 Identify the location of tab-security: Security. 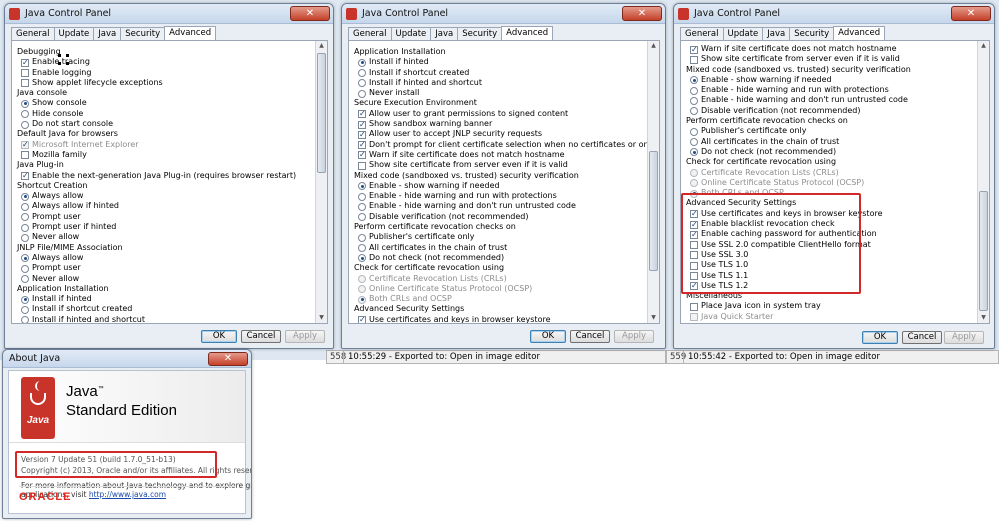
(480, 33).